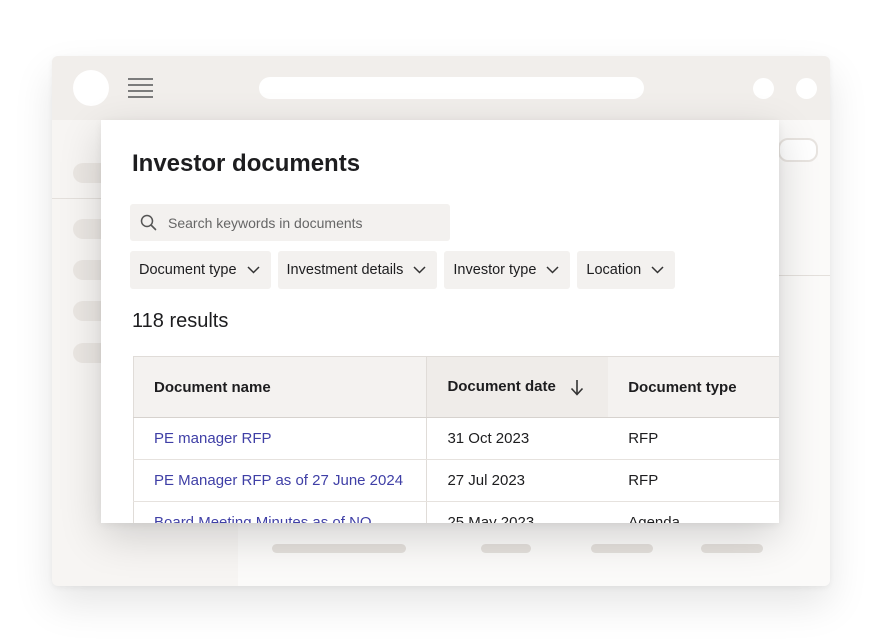  What do you see at coordinates (91, 88) in the screenshot?
I see `avatar` at bounding box center [91, 88].